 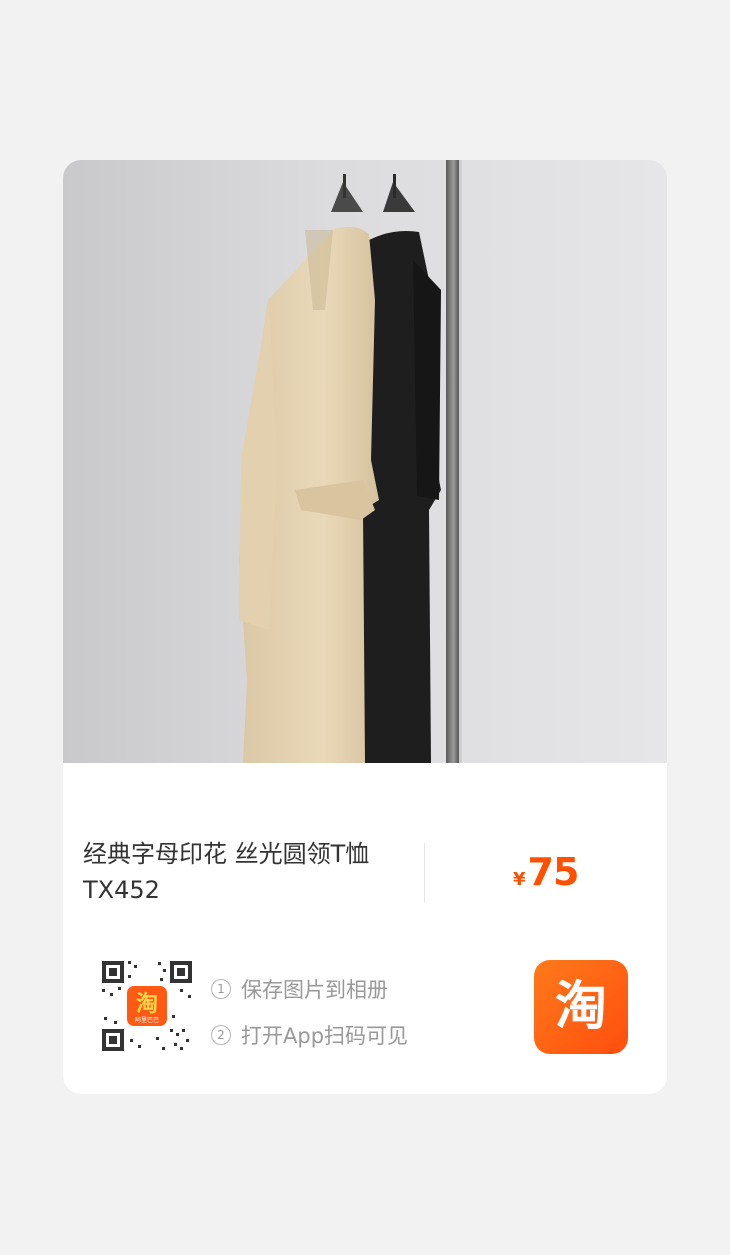 What do you see at coordinates (121, 890) in the screenshot?
I see `product-code: TX452` at bounding box center [121, 890].